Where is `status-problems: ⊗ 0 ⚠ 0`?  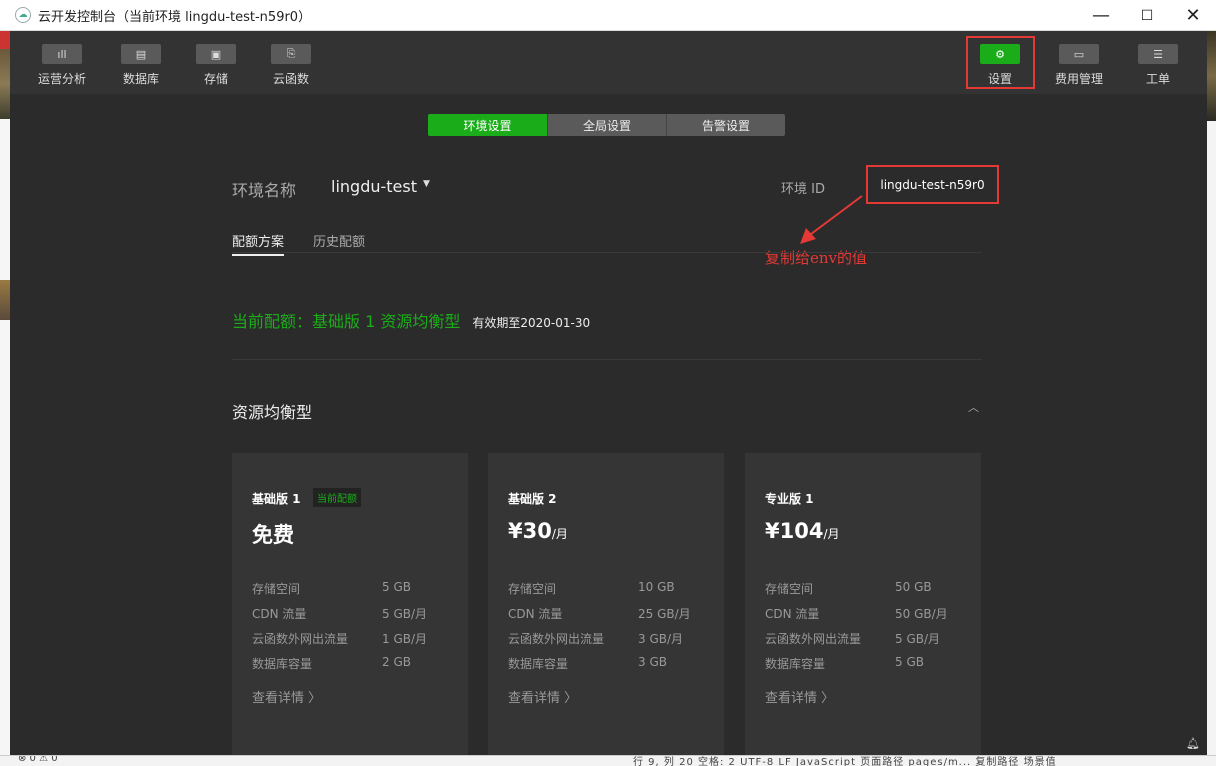
status-problems: ⊗ 0 ⚠ 0 is located at coordinates (38, 760).